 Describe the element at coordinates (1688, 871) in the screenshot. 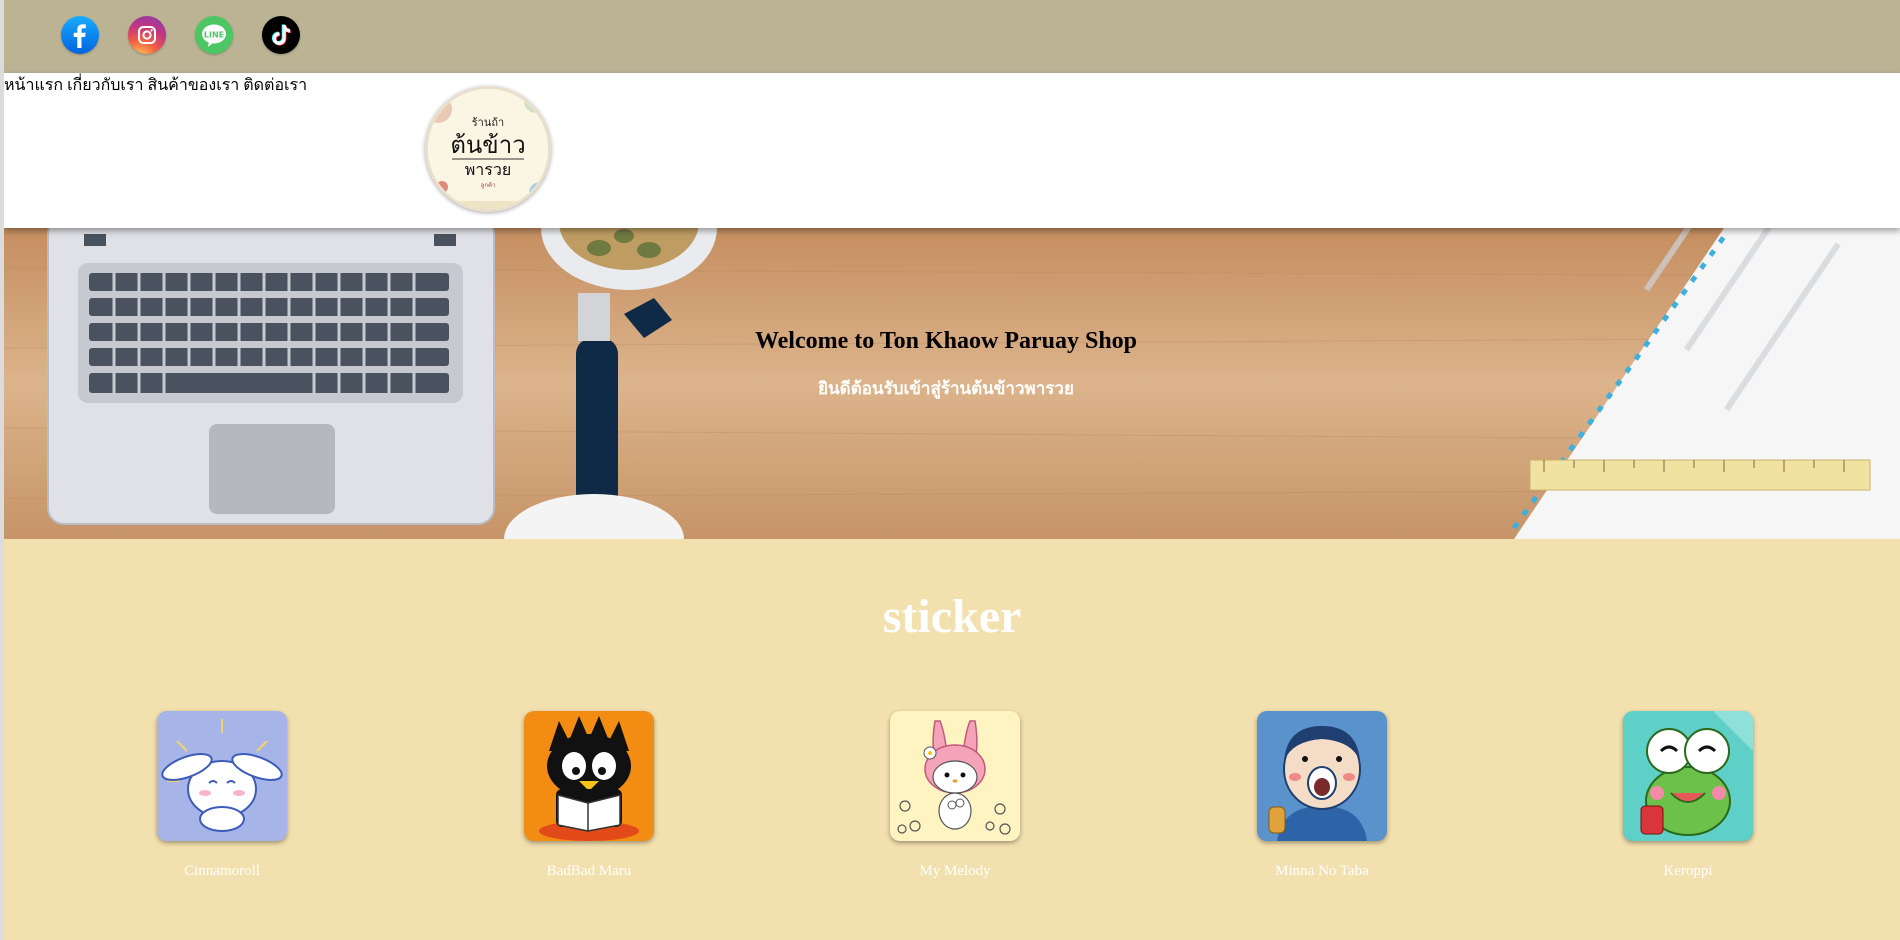

I see `sticker-name: Keroppi` at that location.